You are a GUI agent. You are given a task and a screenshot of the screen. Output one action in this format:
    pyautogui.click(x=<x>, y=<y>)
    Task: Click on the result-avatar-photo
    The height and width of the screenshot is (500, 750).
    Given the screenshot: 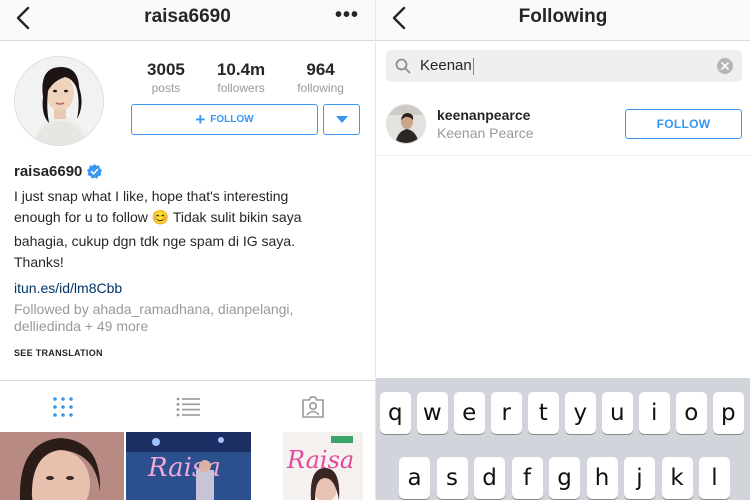 What is the action you would take?
    pyautogui.click(x=406, y=124)
    